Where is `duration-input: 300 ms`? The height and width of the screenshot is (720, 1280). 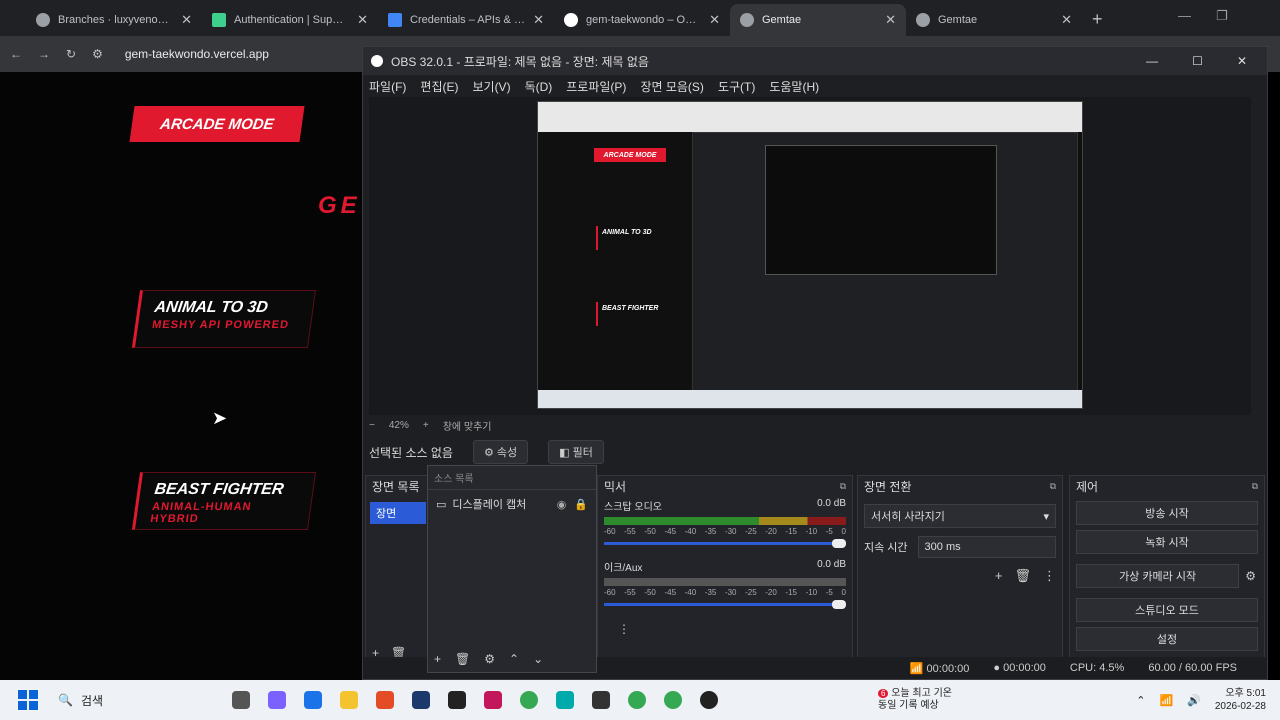
duration-input: 300 ms is located at coordinates (986, 547).